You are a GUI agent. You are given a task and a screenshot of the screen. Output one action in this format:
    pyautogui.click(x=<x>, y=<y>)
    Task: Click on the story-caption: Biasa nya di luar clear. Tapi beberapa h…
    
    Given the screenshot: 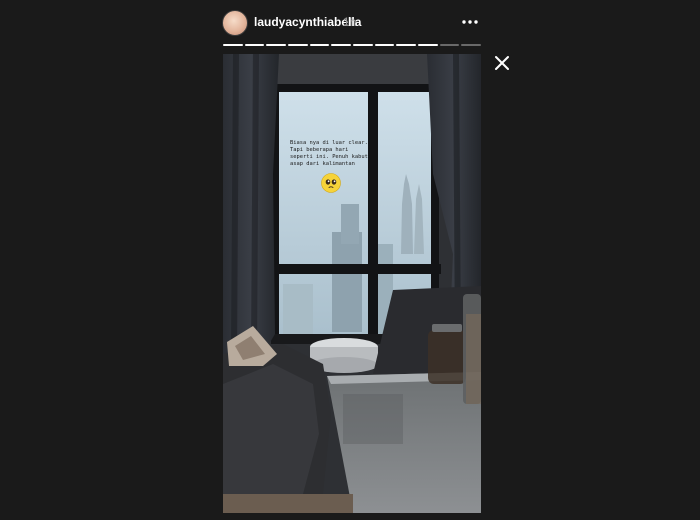 What is the action you would take?
    pyautogui.click(x=329, y=153)
    